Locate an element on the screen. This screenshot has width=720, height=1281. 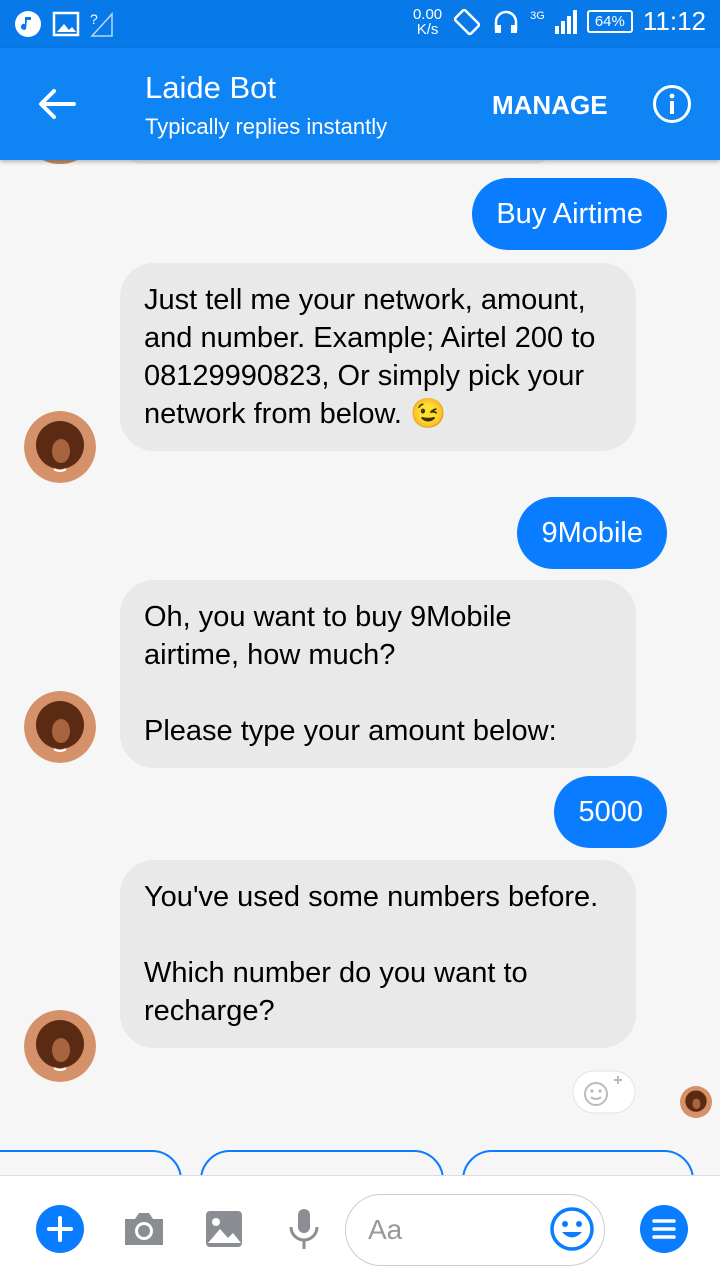
image-icon is located at coordinates (224, 1229).